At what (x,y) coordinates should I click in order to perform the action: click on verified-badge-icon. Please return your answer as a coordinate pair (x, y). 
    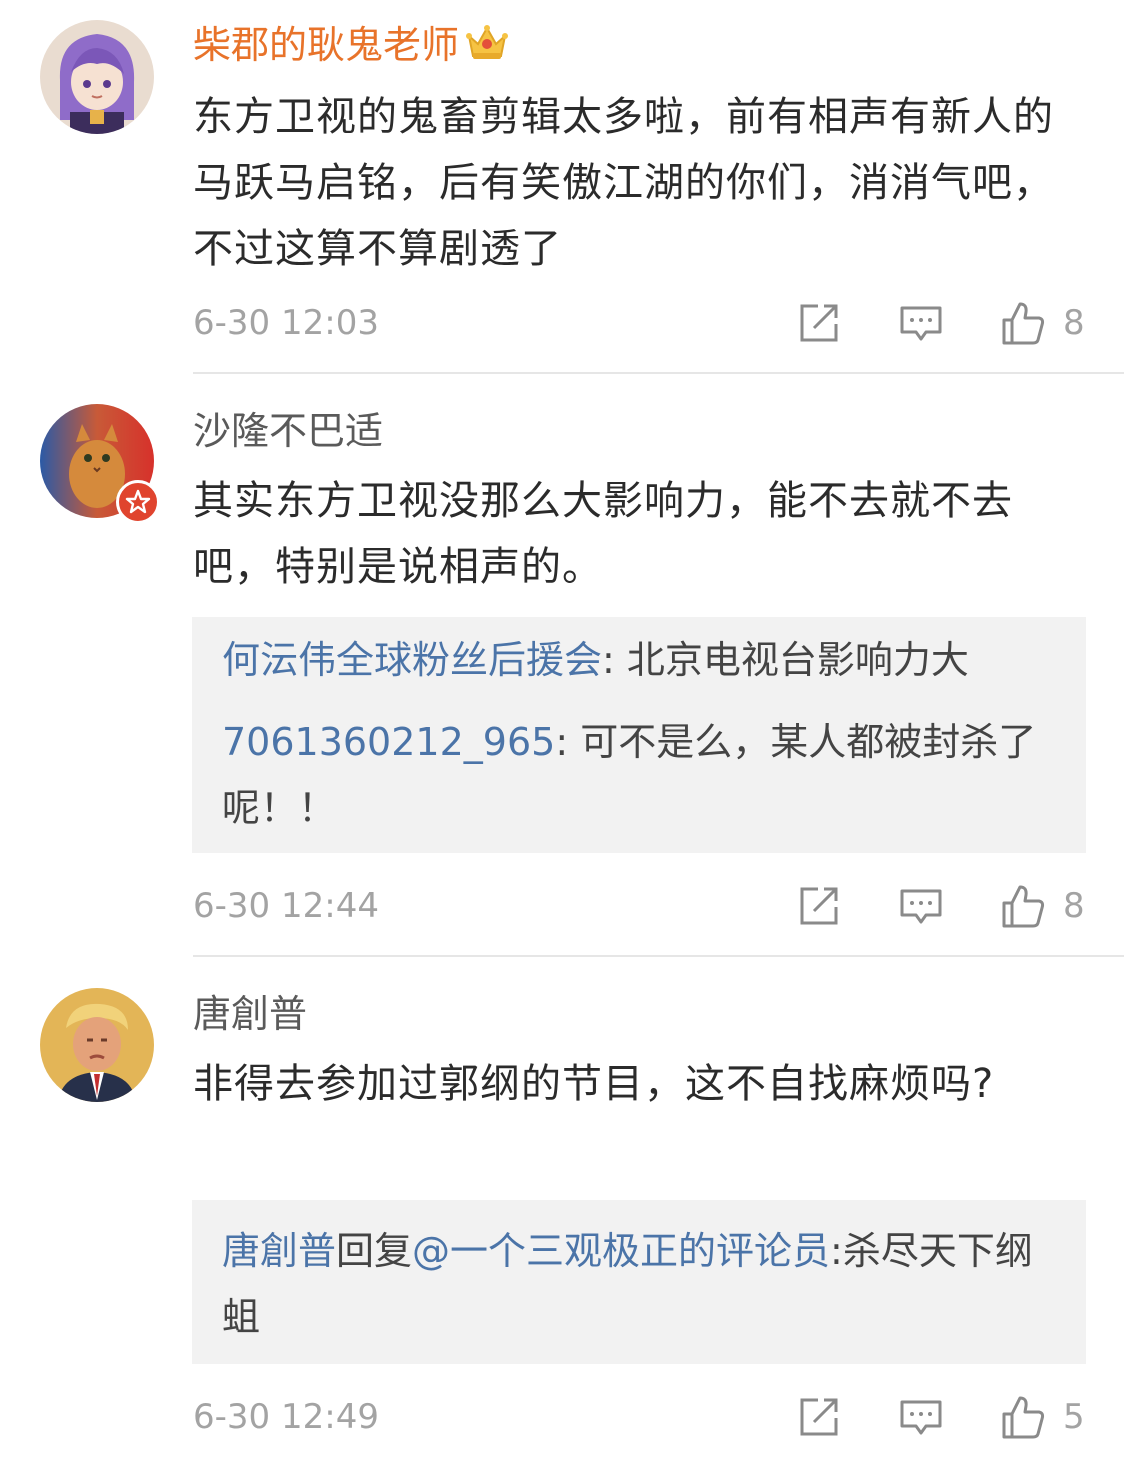
    Looking at the image, I should click on (138, 502).